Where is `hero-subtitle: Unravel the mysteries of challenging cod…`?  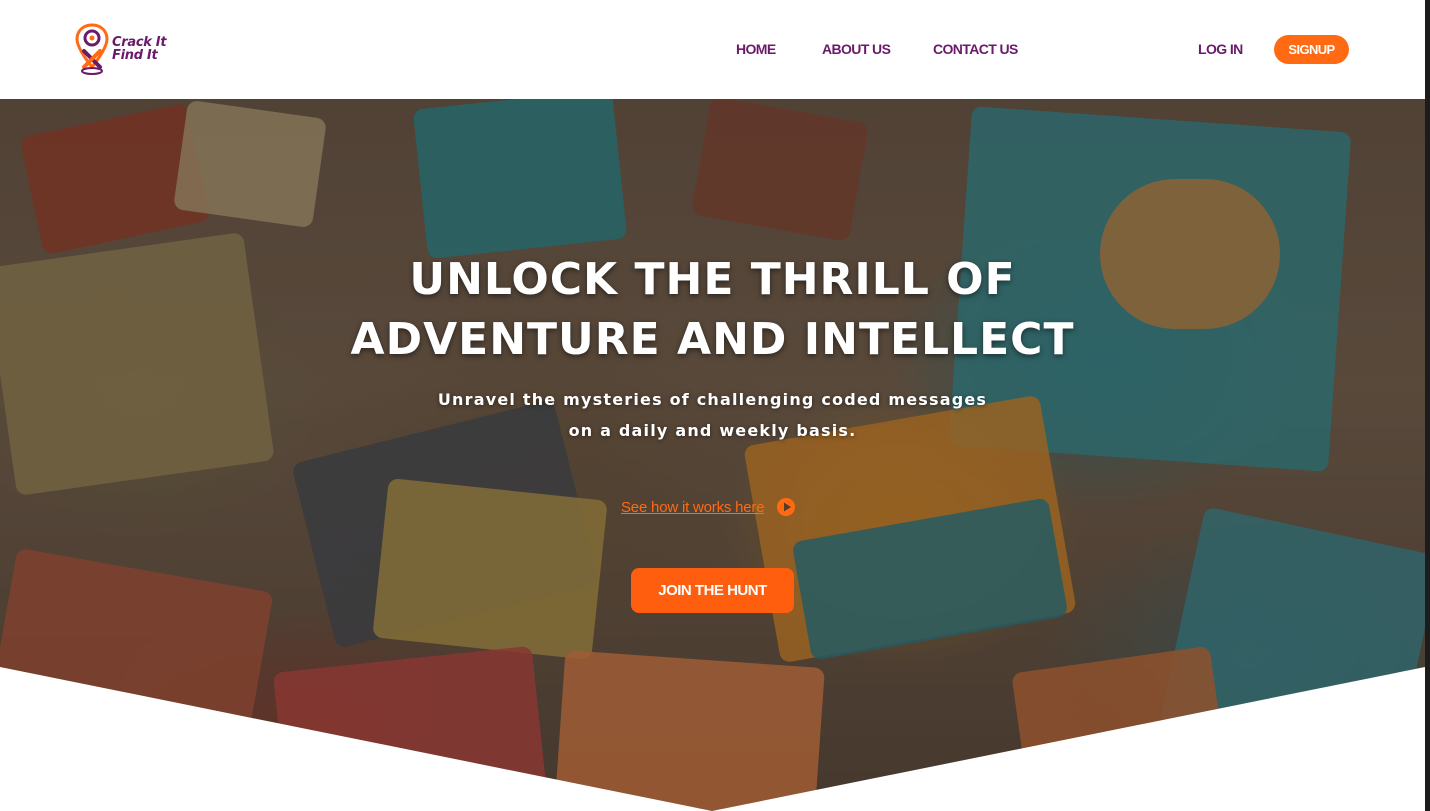 hero-subtitle: Unravel the mysteries of challenging cod… is located at coordinates (712, 415).